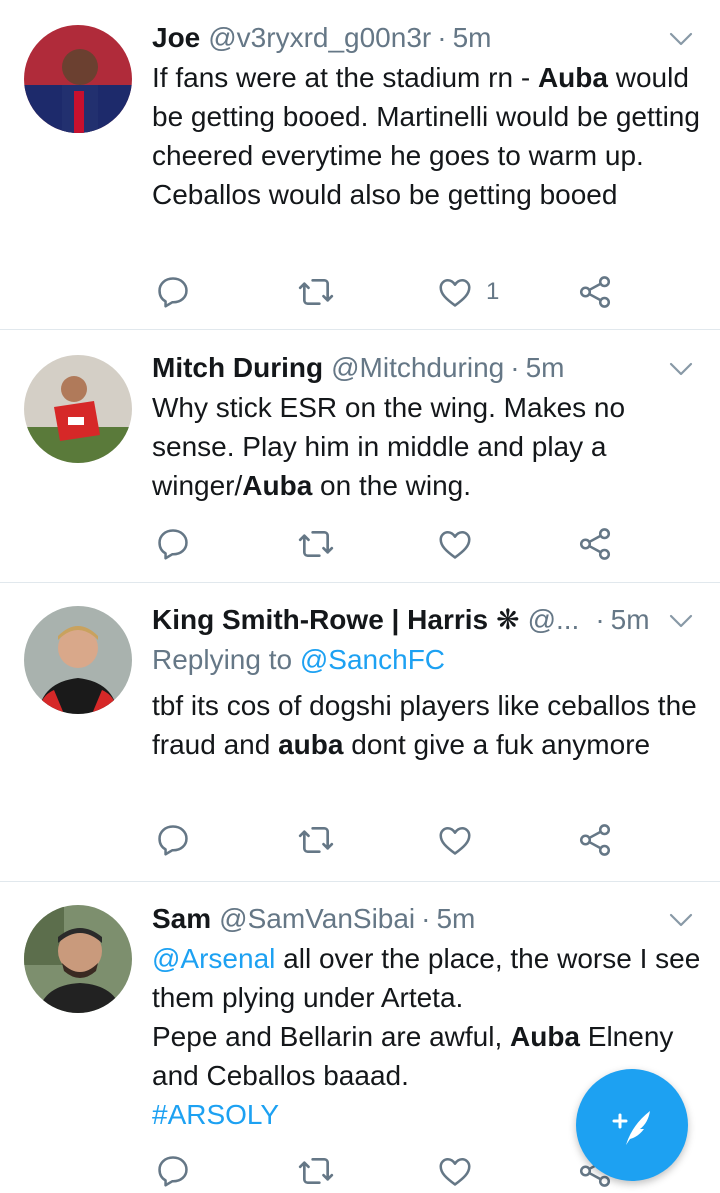 This screenshot has width=720, height=1193. What do you see at coordinates (181, 919) in the screenshot?
I see `display-name: Sam` at bounding box center [181, 919].